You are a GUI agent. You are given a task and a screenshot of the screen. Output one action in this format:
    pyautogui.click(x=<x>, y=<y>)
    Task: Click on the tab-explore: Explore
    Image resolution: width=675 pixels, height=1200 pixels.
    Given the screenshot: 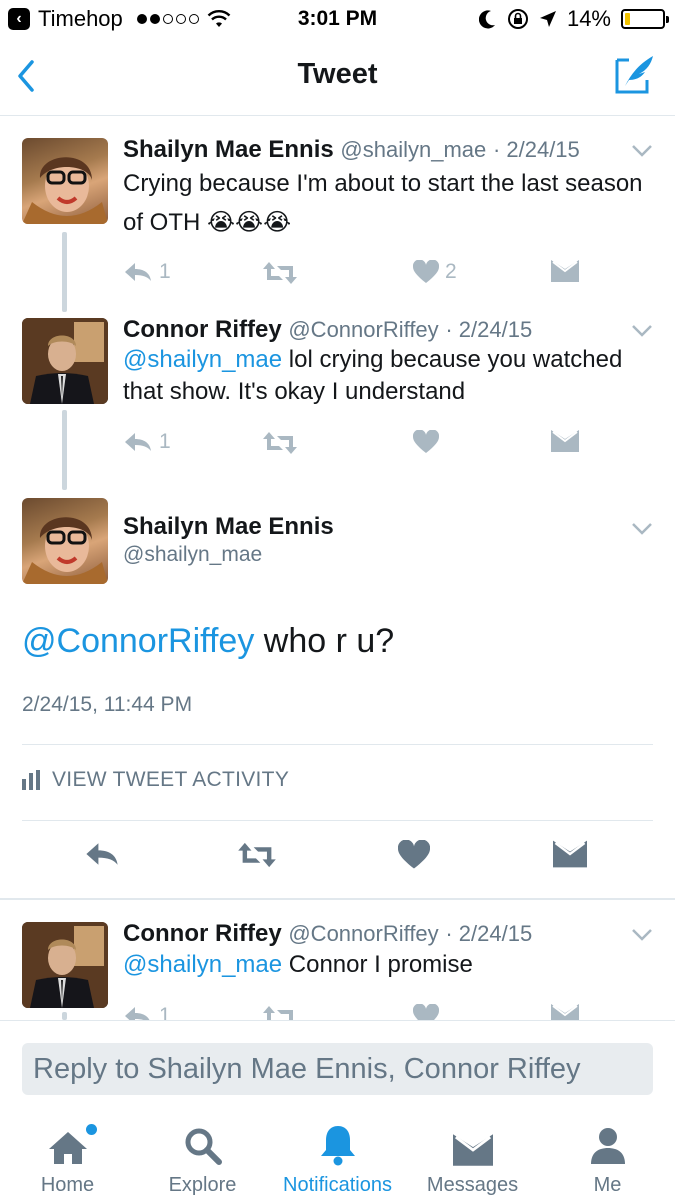 What is the action you would take?
    pyautogui.click(x=202, y=1158)
    